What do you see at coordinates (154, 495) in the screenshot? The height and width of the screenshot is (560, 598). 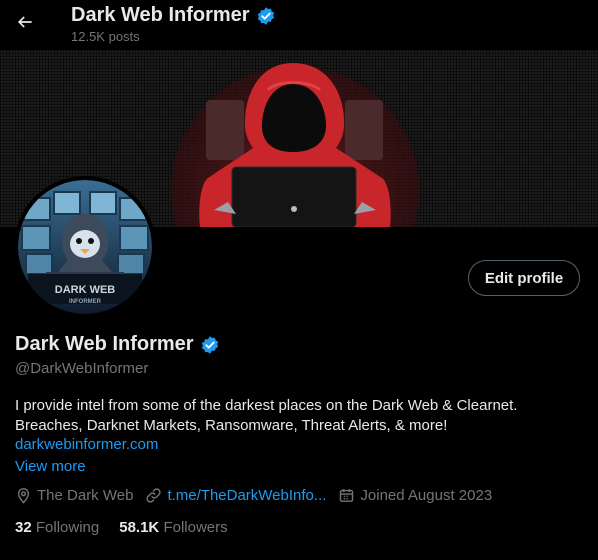 I see `link-icon` at bounding box center [154, 495].